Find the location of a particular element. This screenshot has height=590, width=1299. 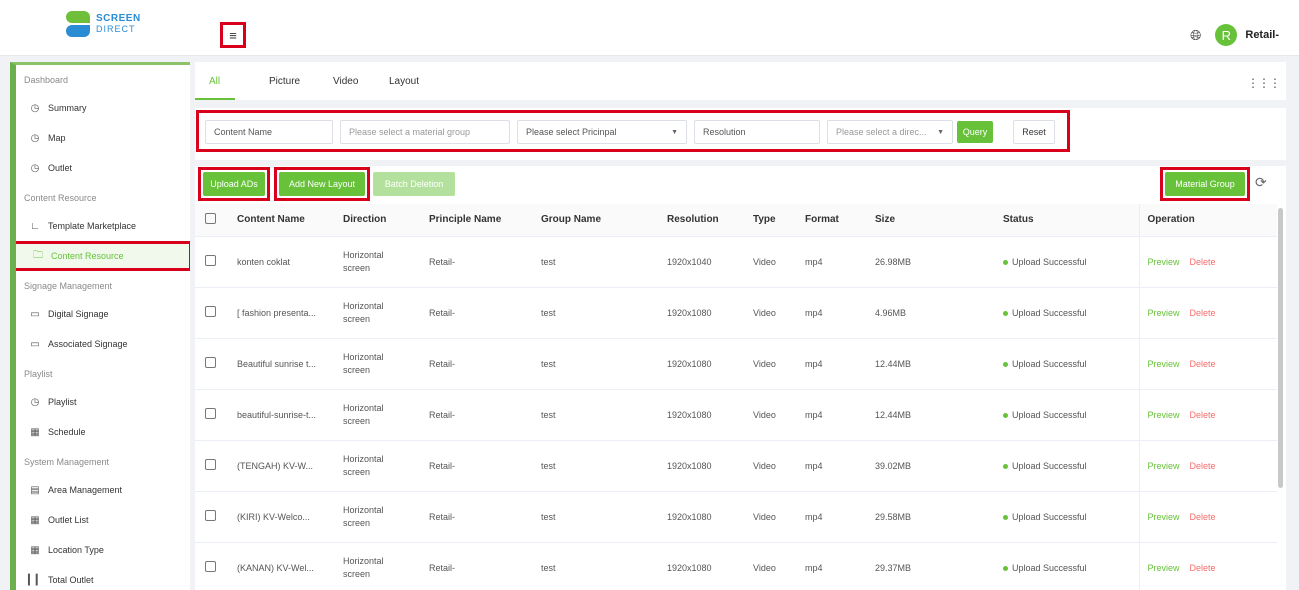

refresh-icon: ⟳ is located at coordinates (1261, 182).